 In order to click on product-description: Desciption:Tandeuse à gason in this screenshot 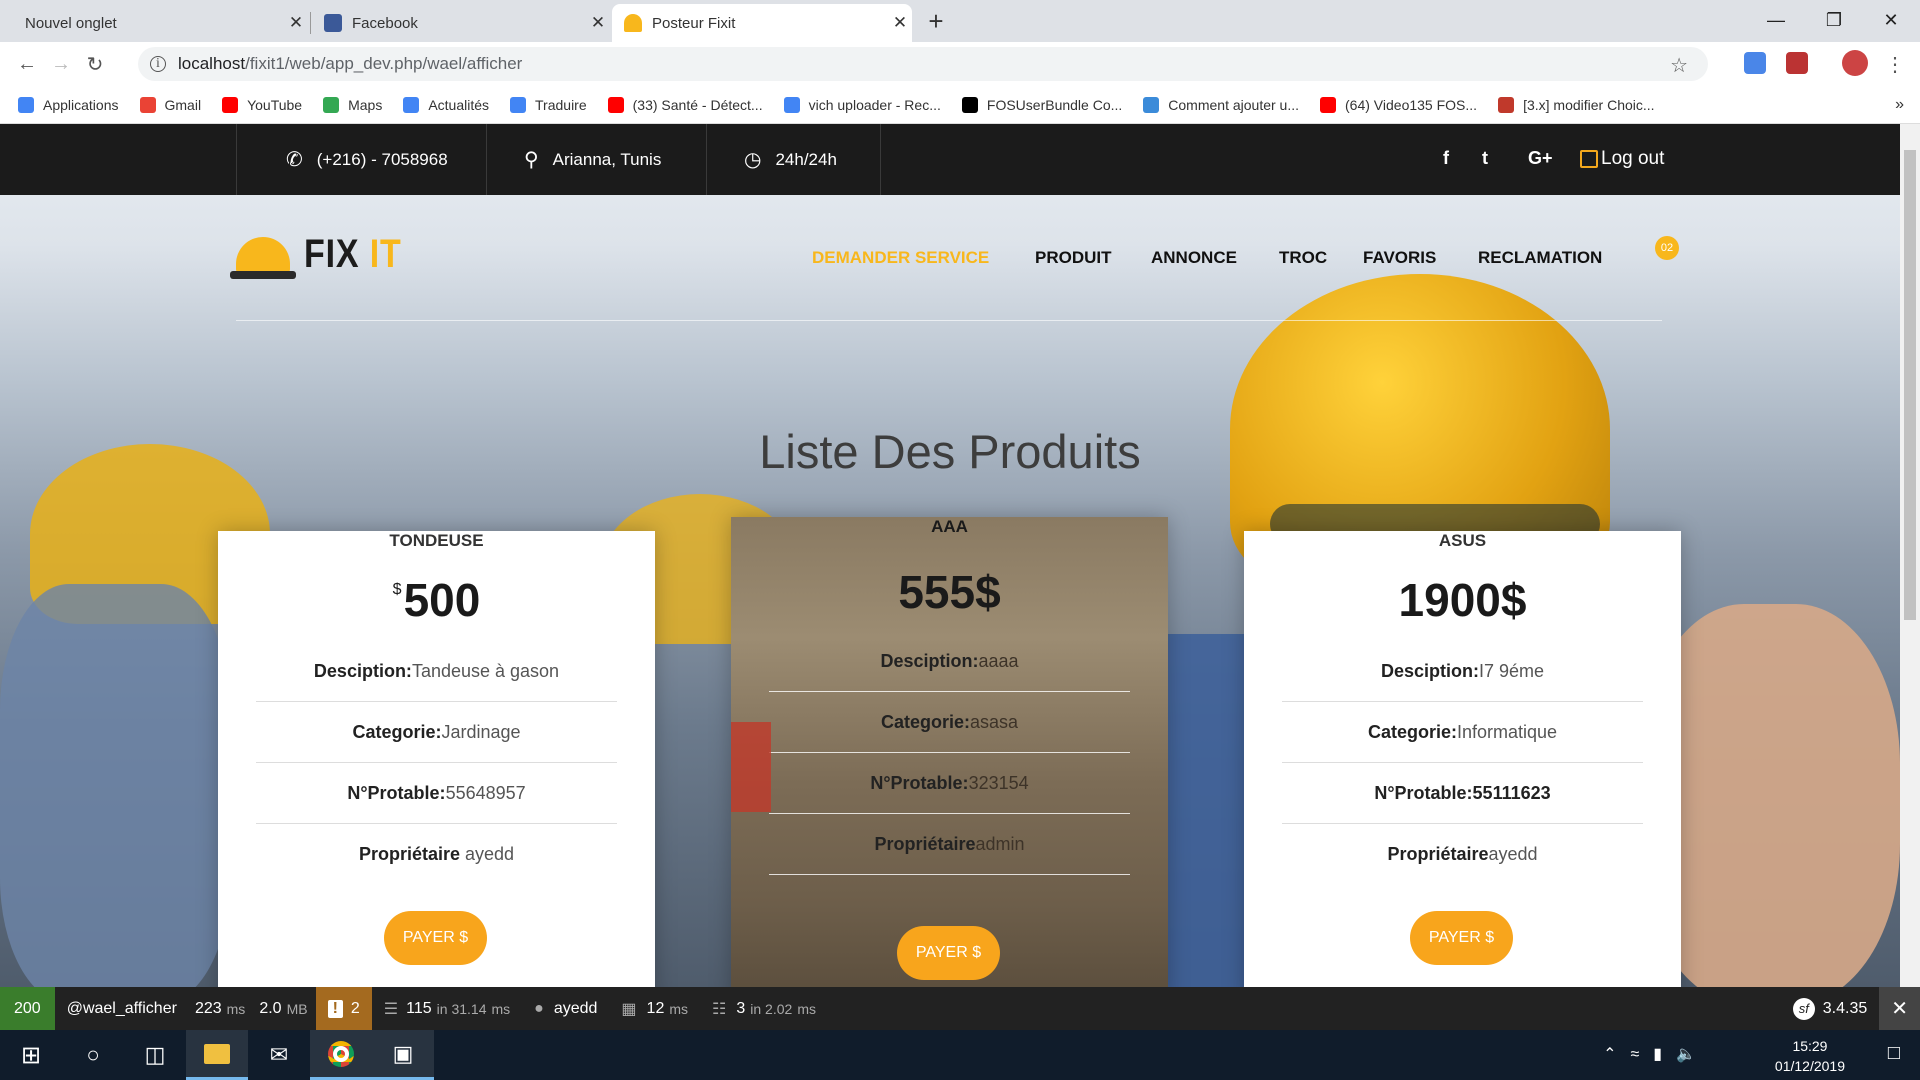, I will do `click(436, 671)`.